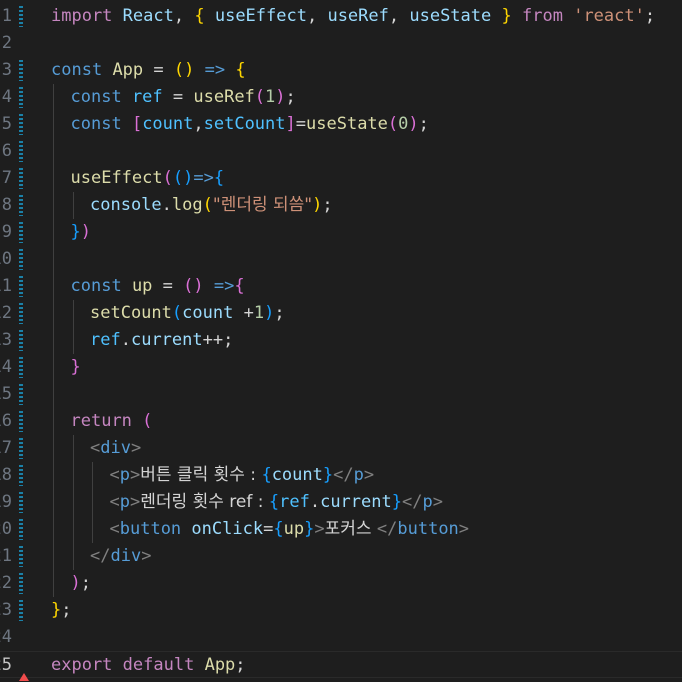 The width and height of the screenshot is (682, 682). Describe the element at coordinates (341, 448) in the screenshot. I see `code-line: 17 <div>` at that location.